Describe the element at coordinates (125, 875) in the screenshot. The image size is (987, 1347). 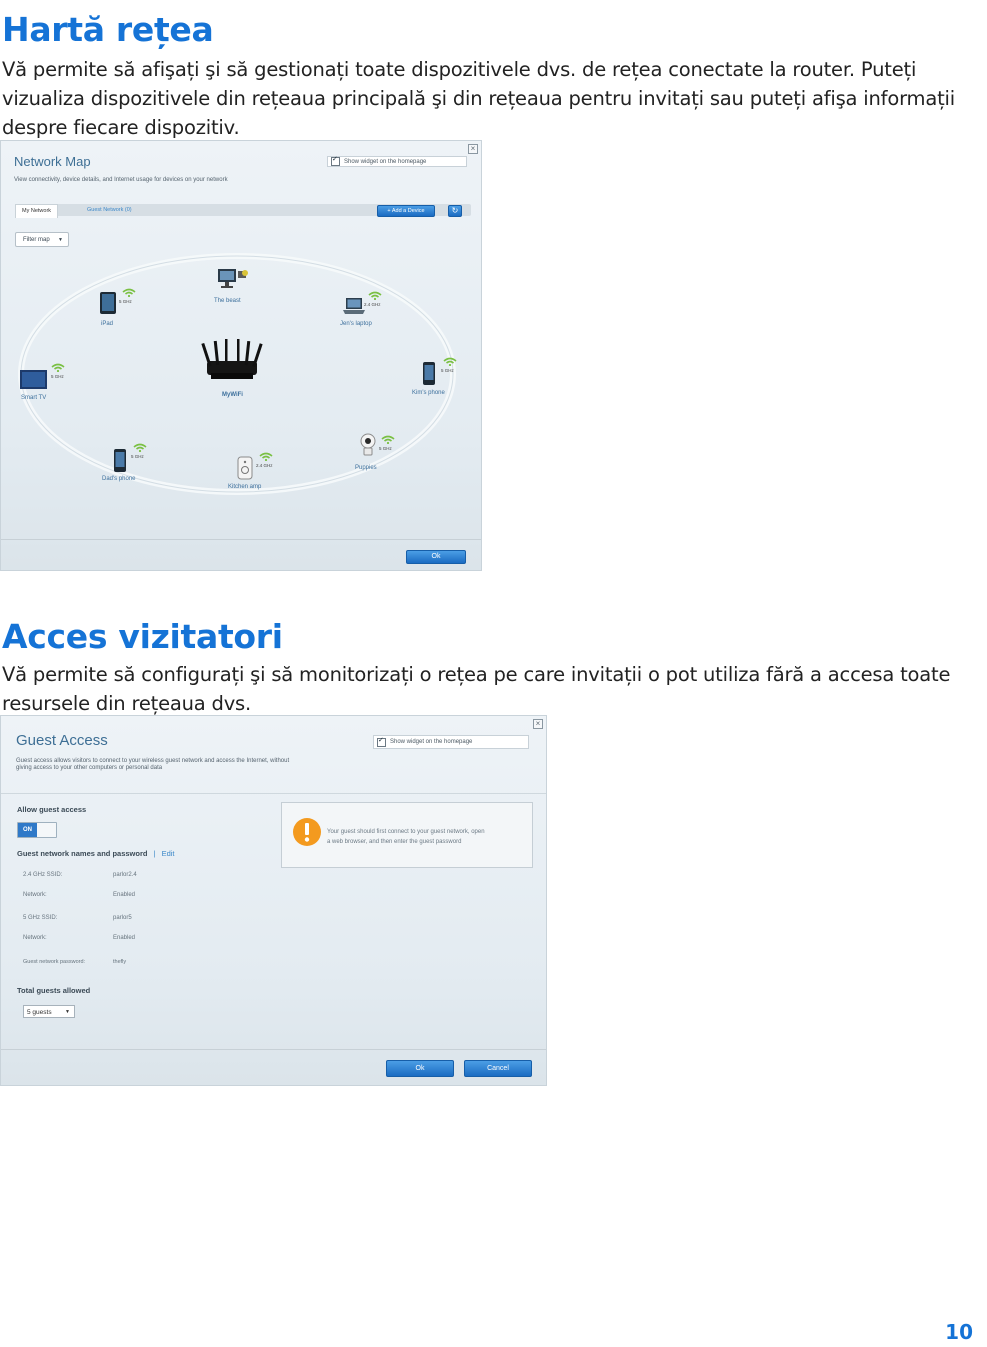
I see `row-value: parlor2.4` at that location.